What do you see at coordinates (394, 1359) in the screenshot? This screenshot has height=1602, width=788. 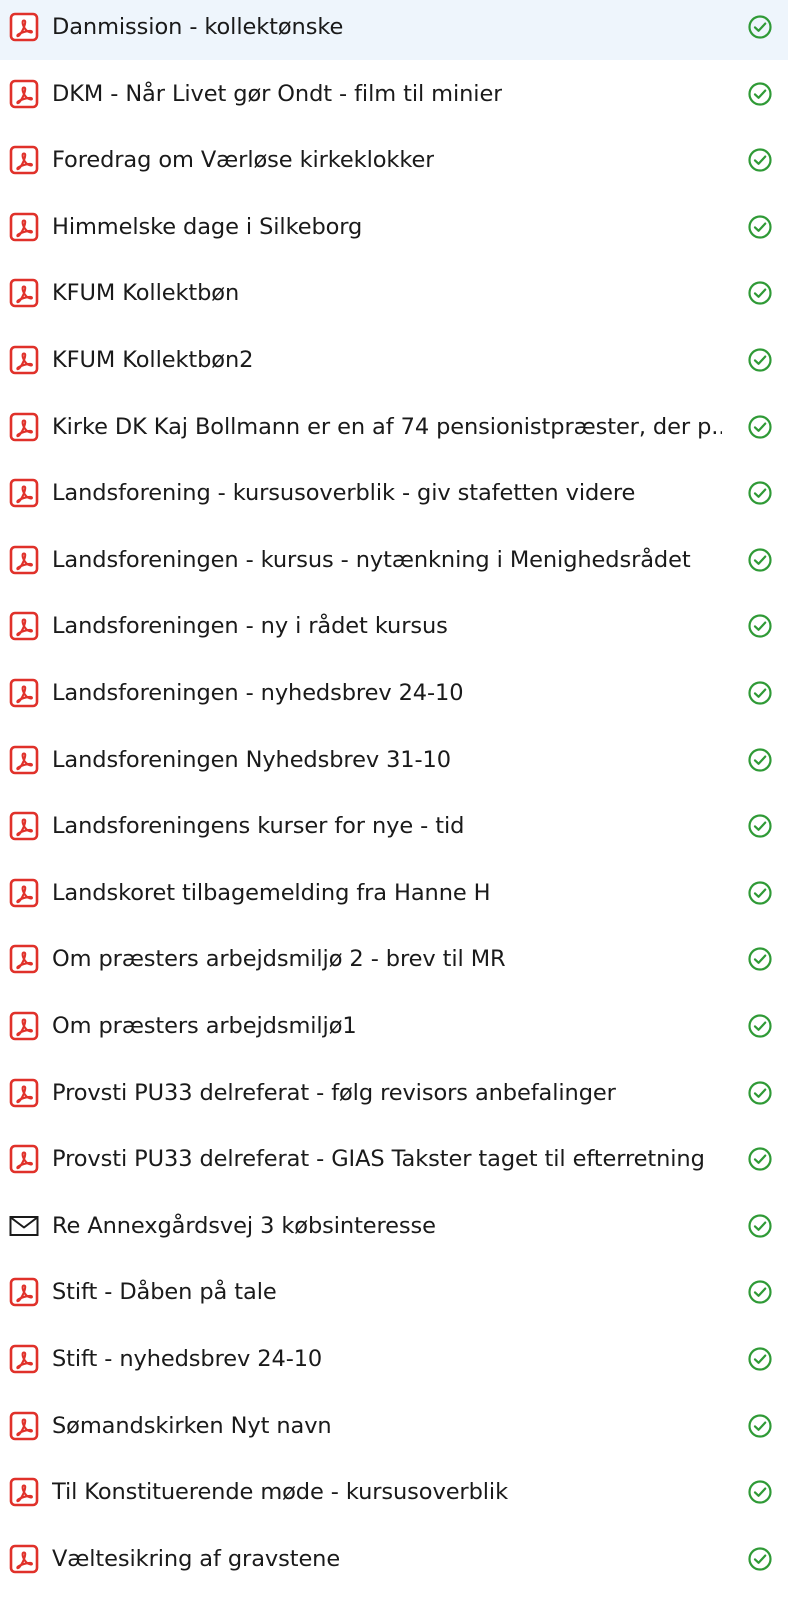 I see `file-row: Stift - nyhedsbrev 24-10` at bounding box center [394, 1359].